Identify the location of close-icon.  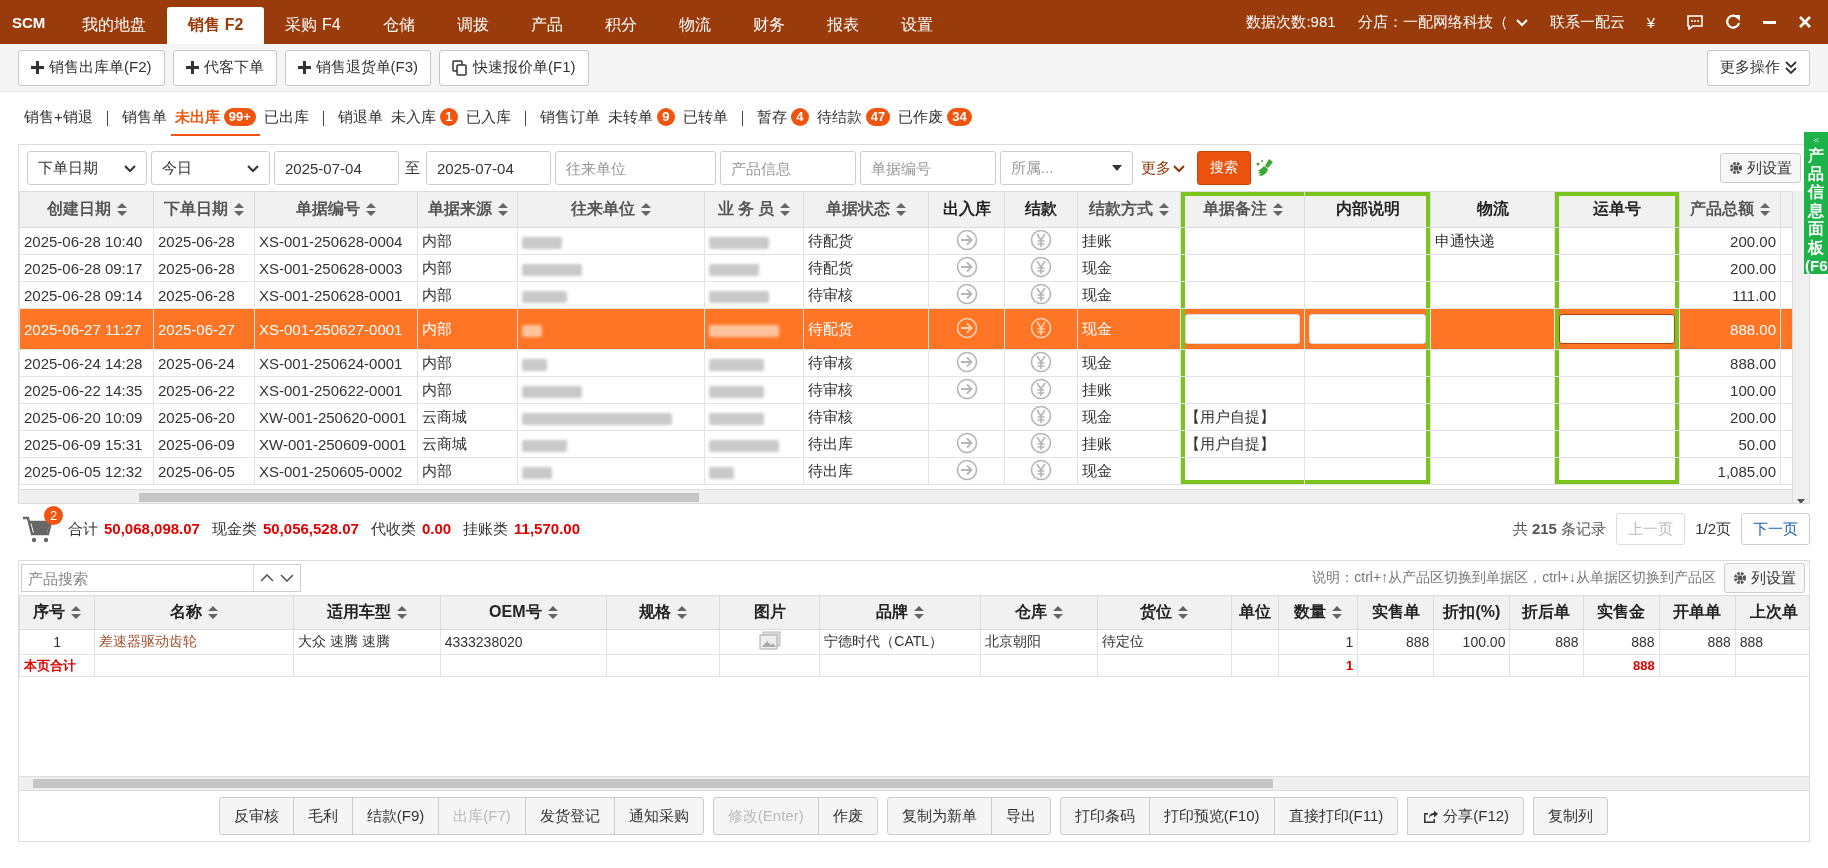
(1805, 22).